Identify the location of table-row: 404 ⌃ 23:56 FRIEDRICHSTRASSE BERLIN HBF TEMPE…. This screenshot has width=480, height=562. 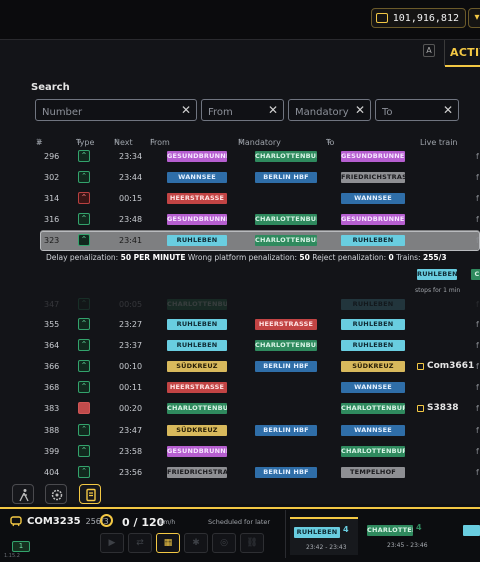
(258, 472).